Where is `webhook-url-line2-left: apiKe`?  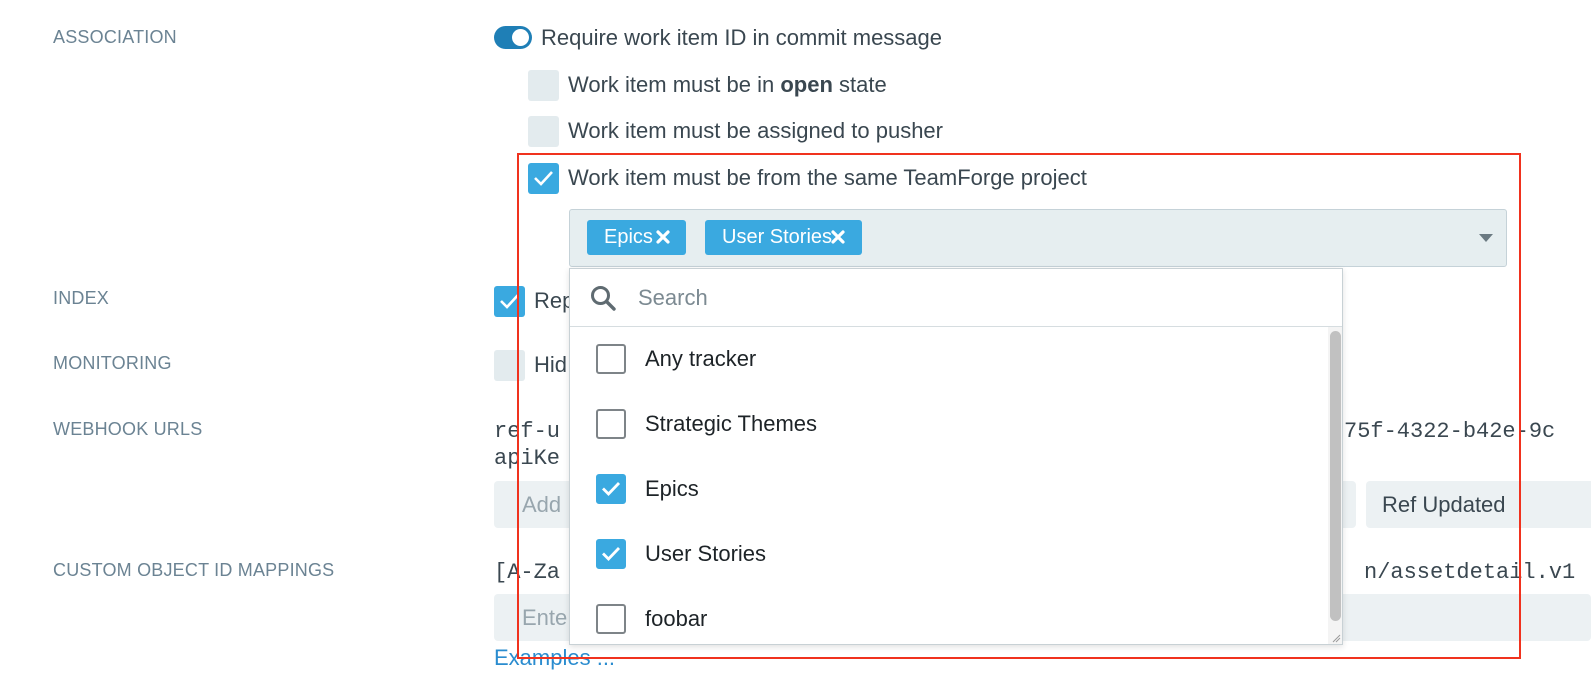 webhook-url-line2-left: apiKe is located at coordinates (527, 458).